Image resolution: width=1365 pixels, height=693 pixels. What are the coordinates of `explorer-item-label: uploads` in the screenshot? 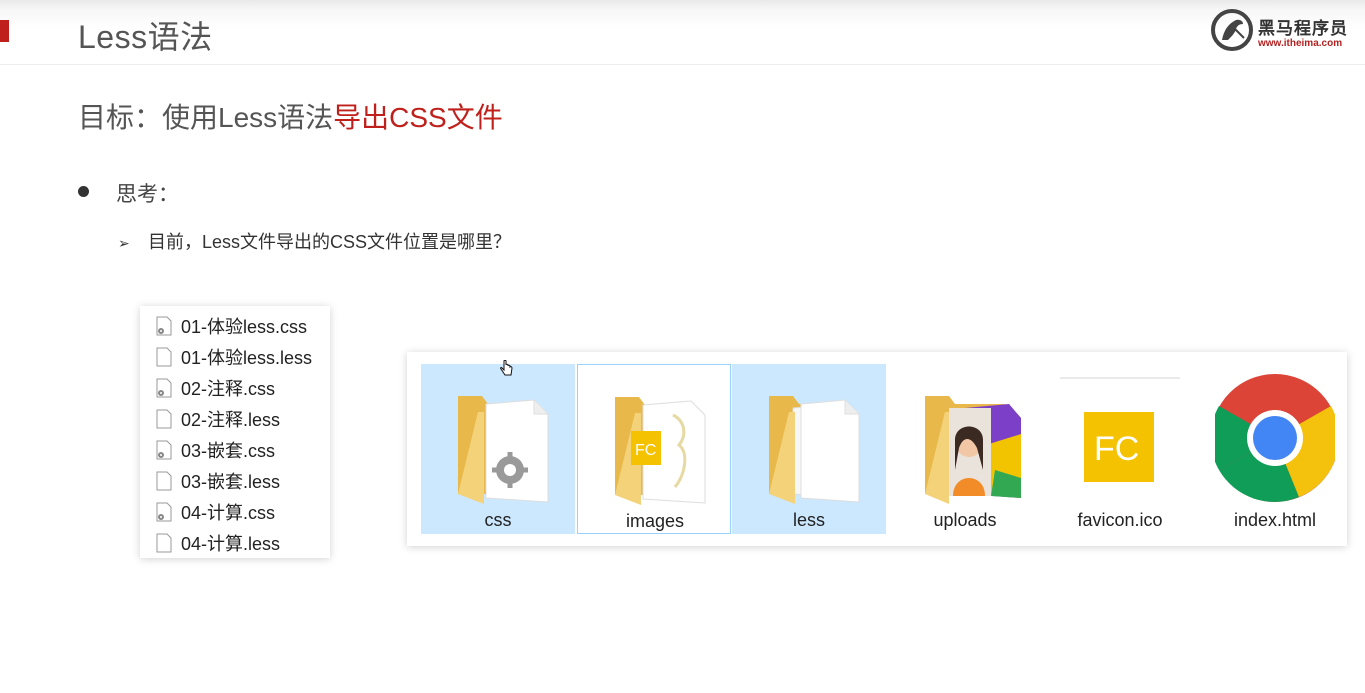 It's located at (965, 520).